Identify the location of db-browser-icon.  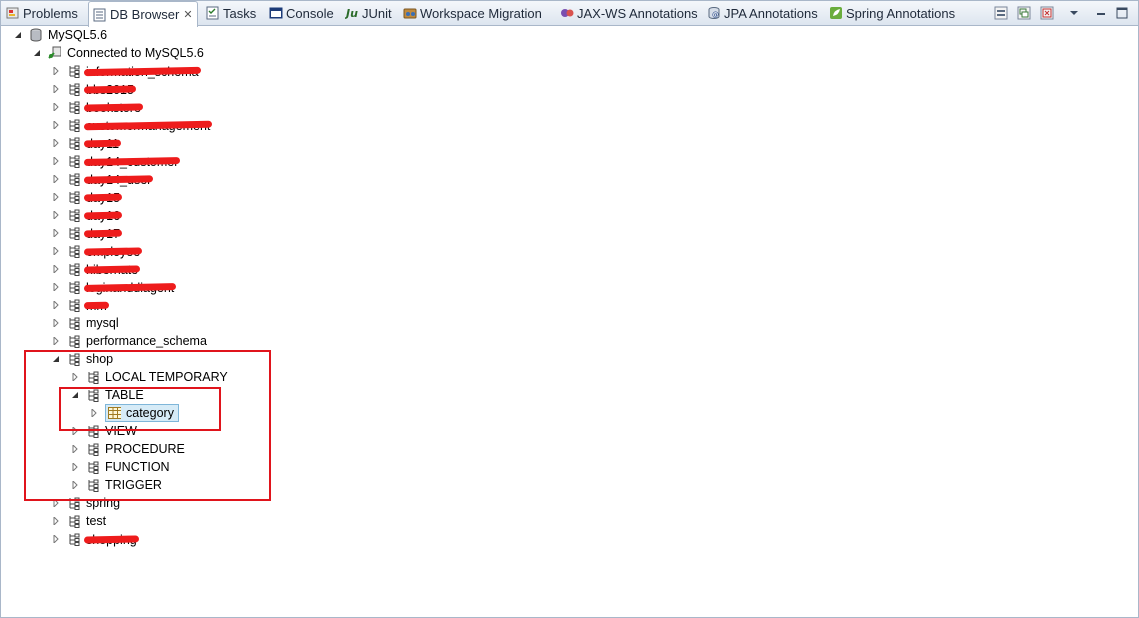
(100, 15).